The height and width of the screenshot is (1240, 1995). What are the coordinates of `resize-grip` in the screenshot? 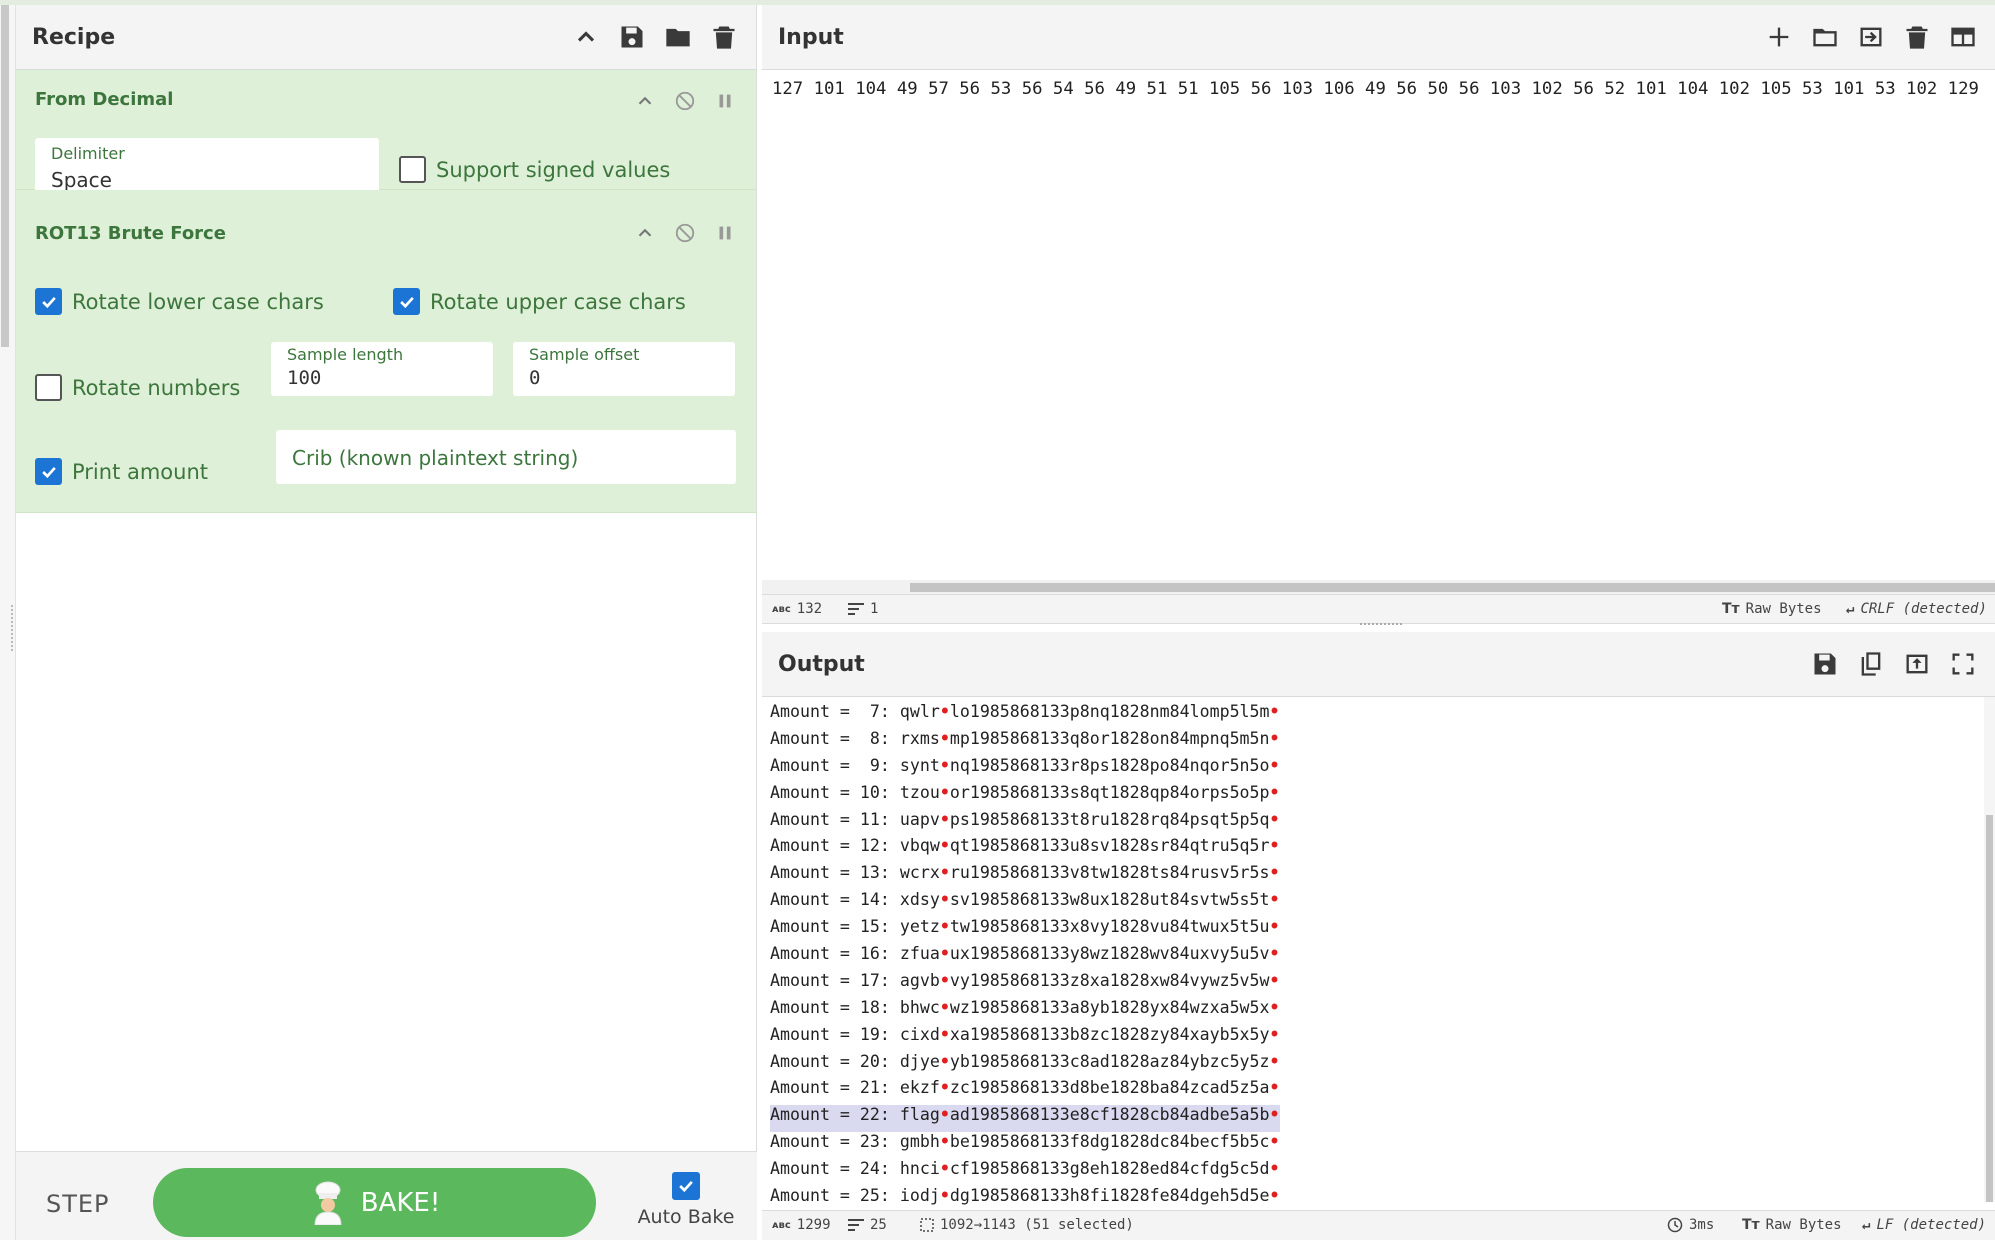 It's located at (12, 628).